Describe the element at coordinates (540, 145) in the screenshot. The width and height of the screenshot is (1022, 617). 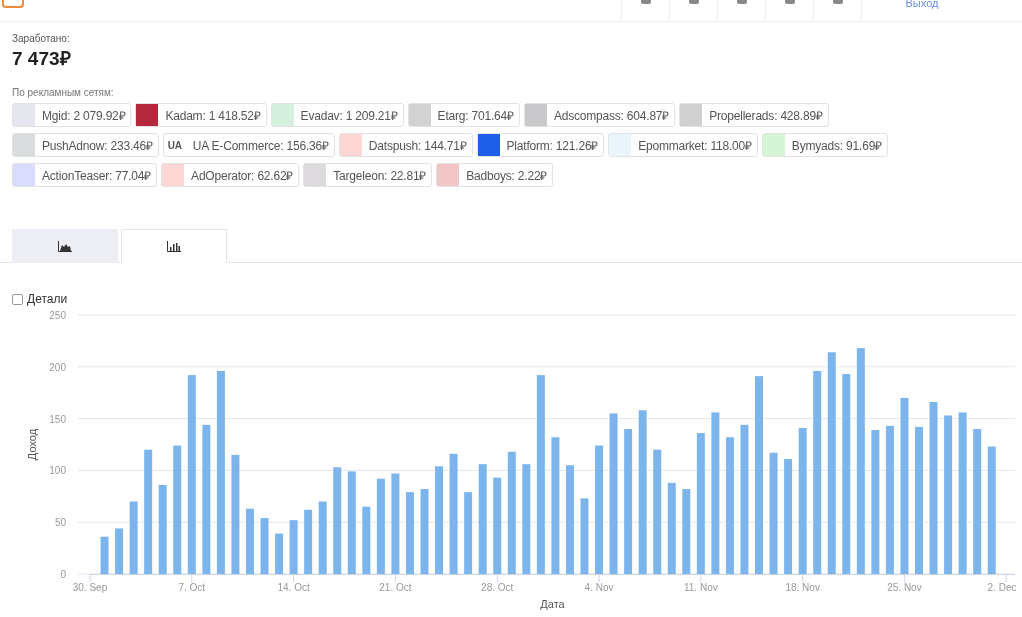
I see `network-chip: Platform: 121.26₽` at that location.